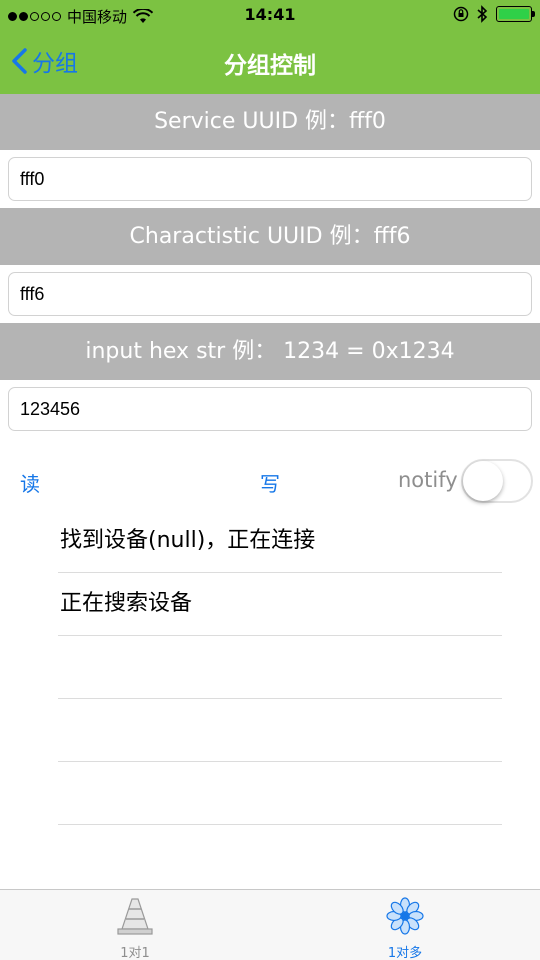 The image size is (540, 960). What do you see at coordinates (515, 14) in the screenshot?
I see `battery-icon` at bounding box center [515, 14].